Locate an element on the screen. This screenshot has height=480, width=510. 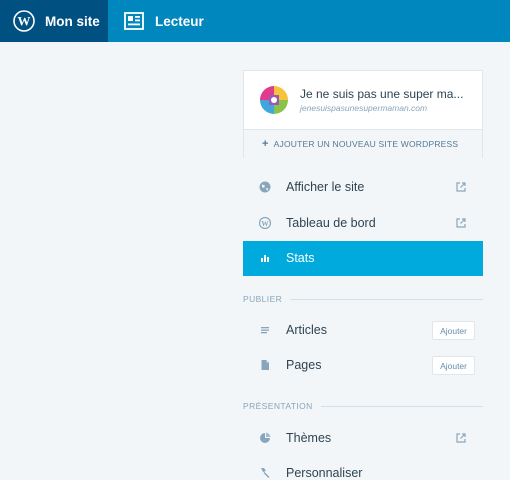
my-site-tab: W Mon site is located at coordinates (54, 21).